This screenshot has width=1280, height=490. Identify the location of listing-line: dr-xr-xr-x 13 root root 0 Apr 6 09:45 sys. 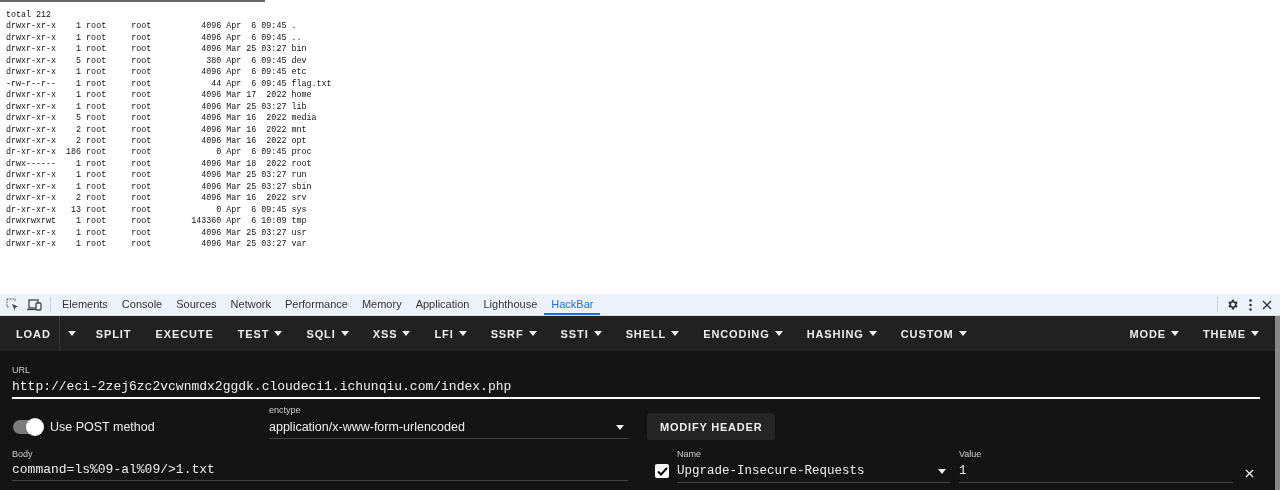
(156, 210).